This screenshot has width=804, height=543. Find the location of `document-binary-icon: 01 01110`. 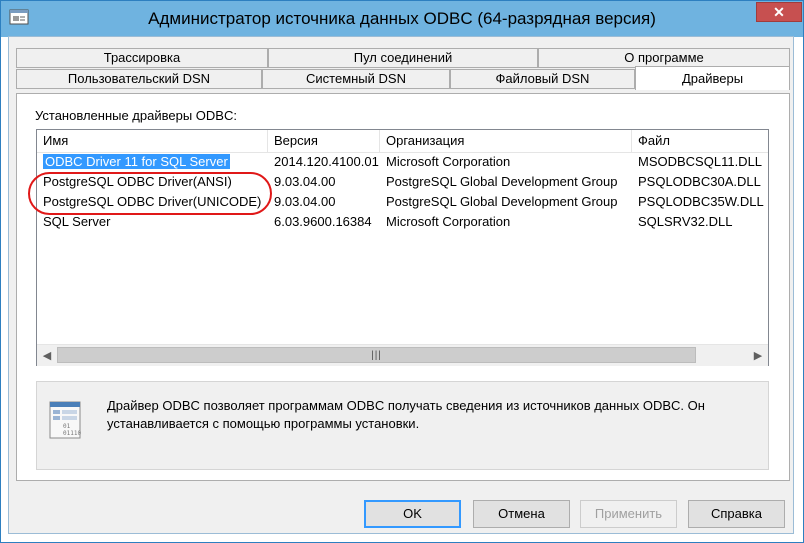

document-binary-icon: 01 01110 is located at coordinates (67, 420).